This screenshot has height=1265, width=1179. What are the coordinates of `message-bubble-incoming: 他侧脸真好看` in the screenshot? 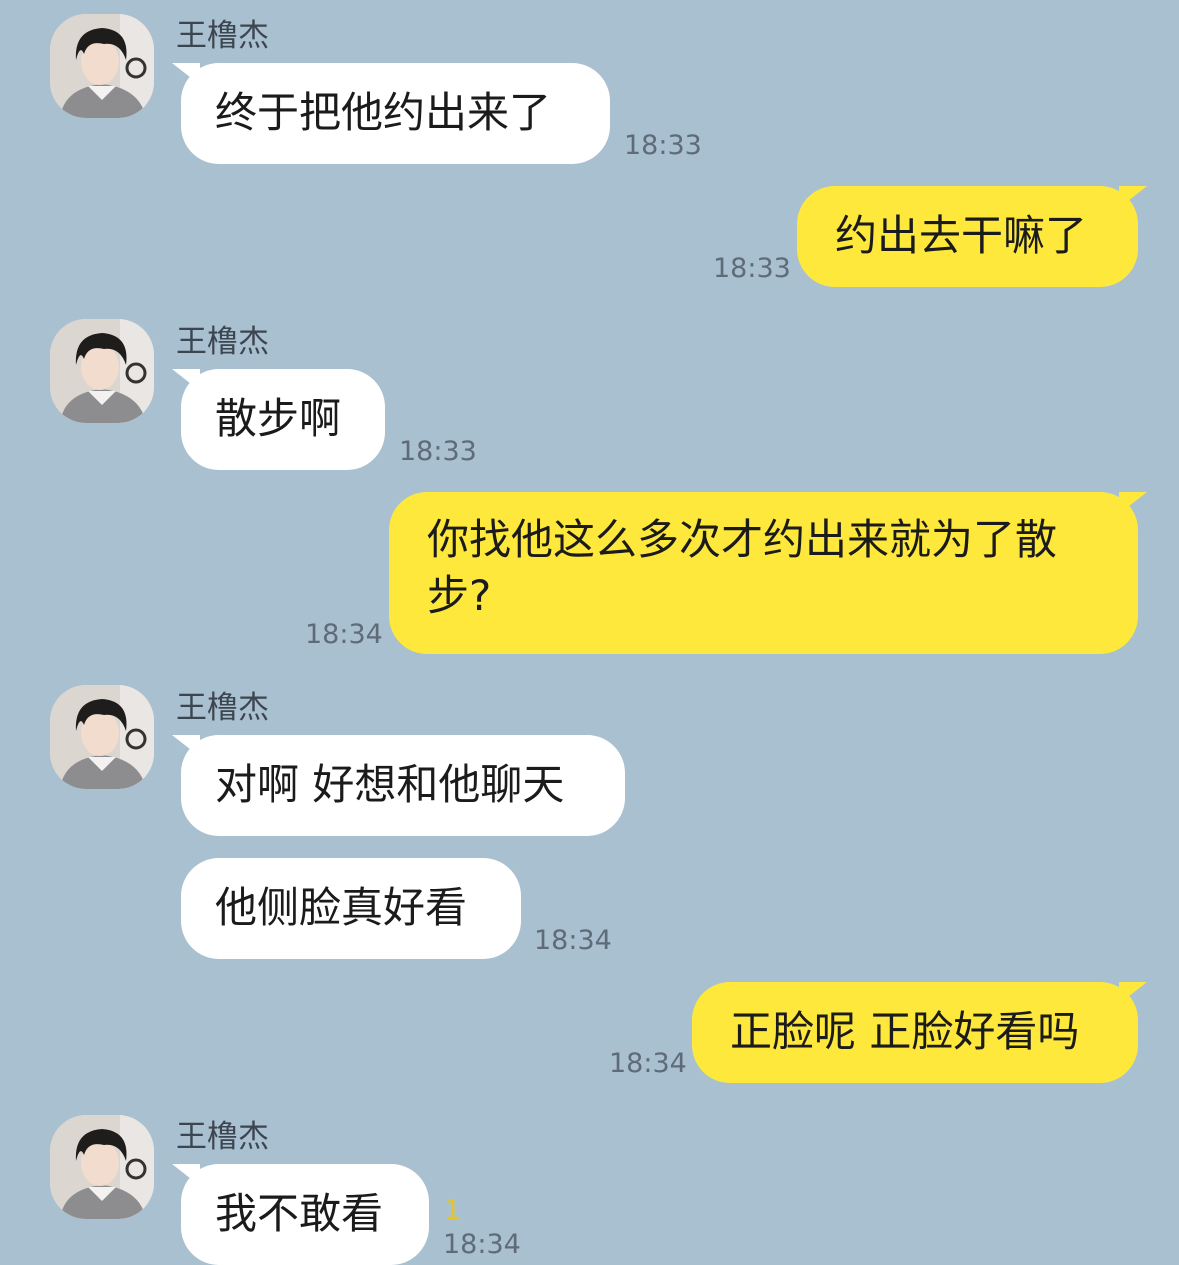 It's located at (351, 908).